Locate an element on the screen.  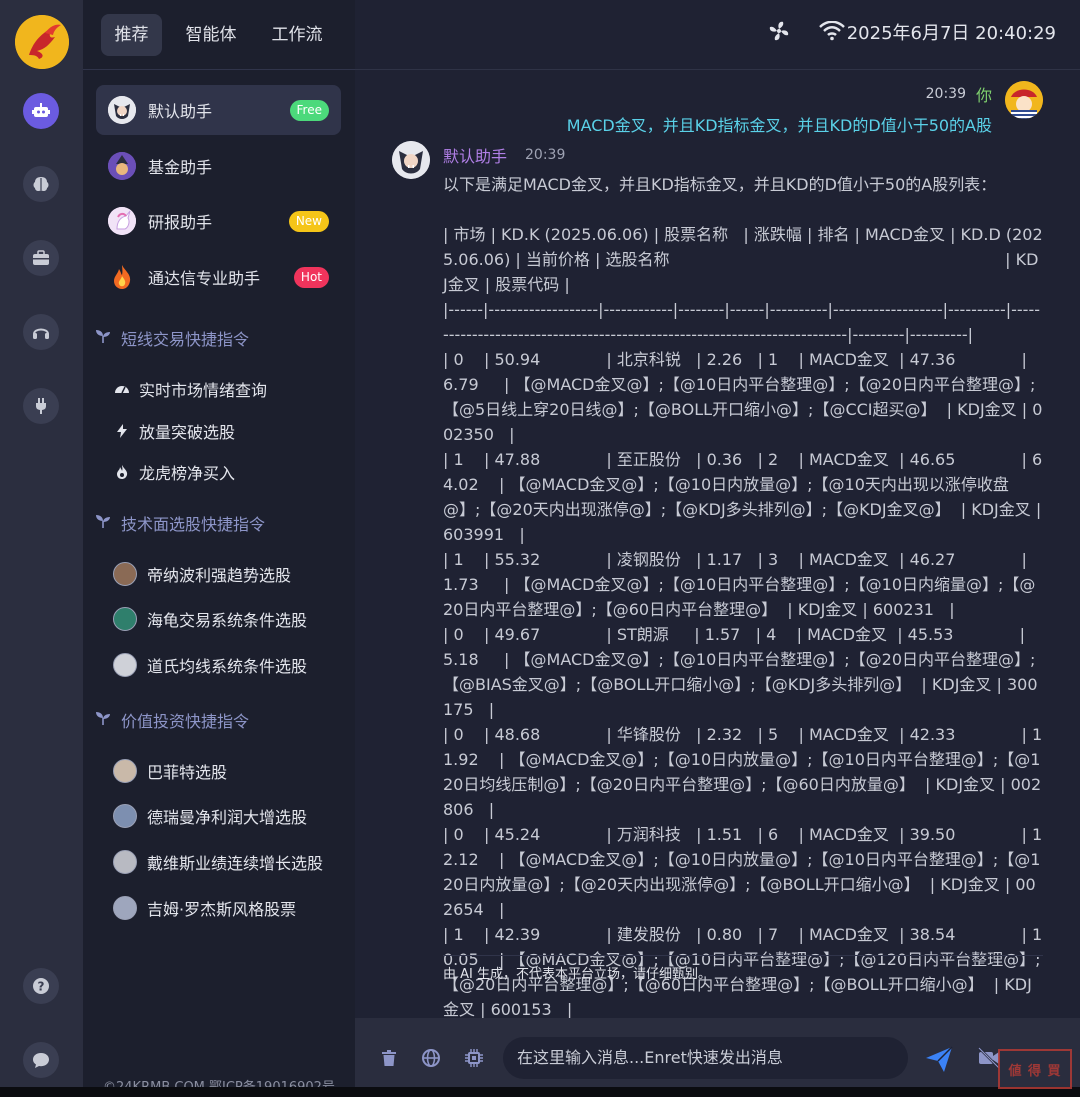
chat-icon is located at coordinates (41, 1060).